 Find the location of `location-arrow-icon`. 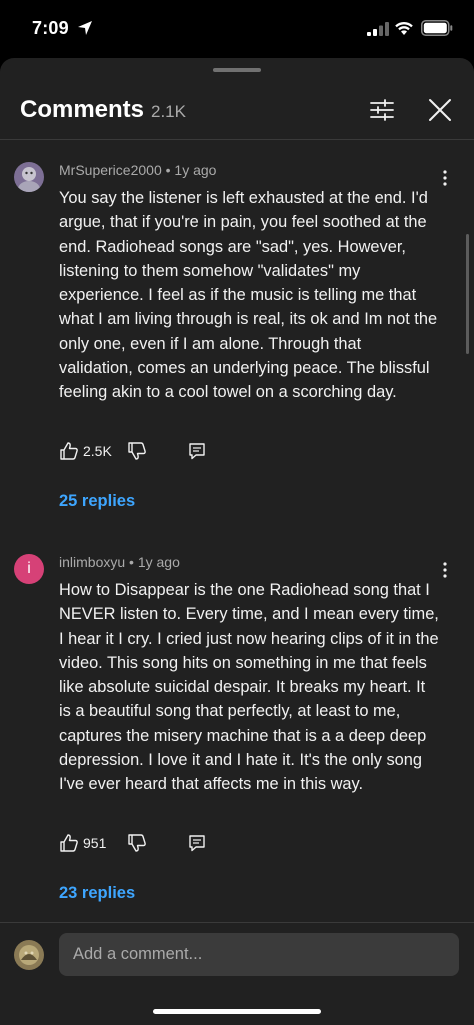

location-arrow-icon is located at coordinates (85, 28).